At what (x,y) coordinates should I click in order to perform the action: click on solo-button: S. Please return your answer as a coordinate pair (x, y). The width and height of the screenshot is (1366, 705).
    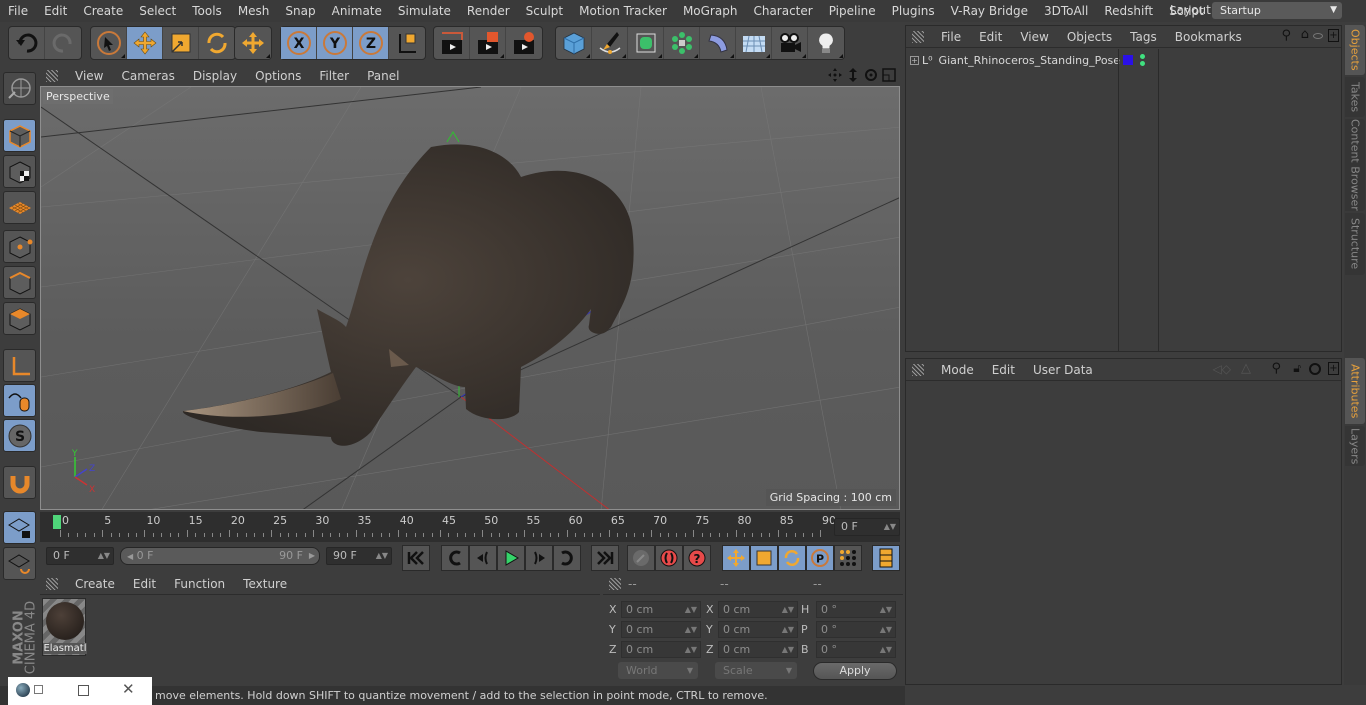
    Looking at the image, I should click on (19, 435).